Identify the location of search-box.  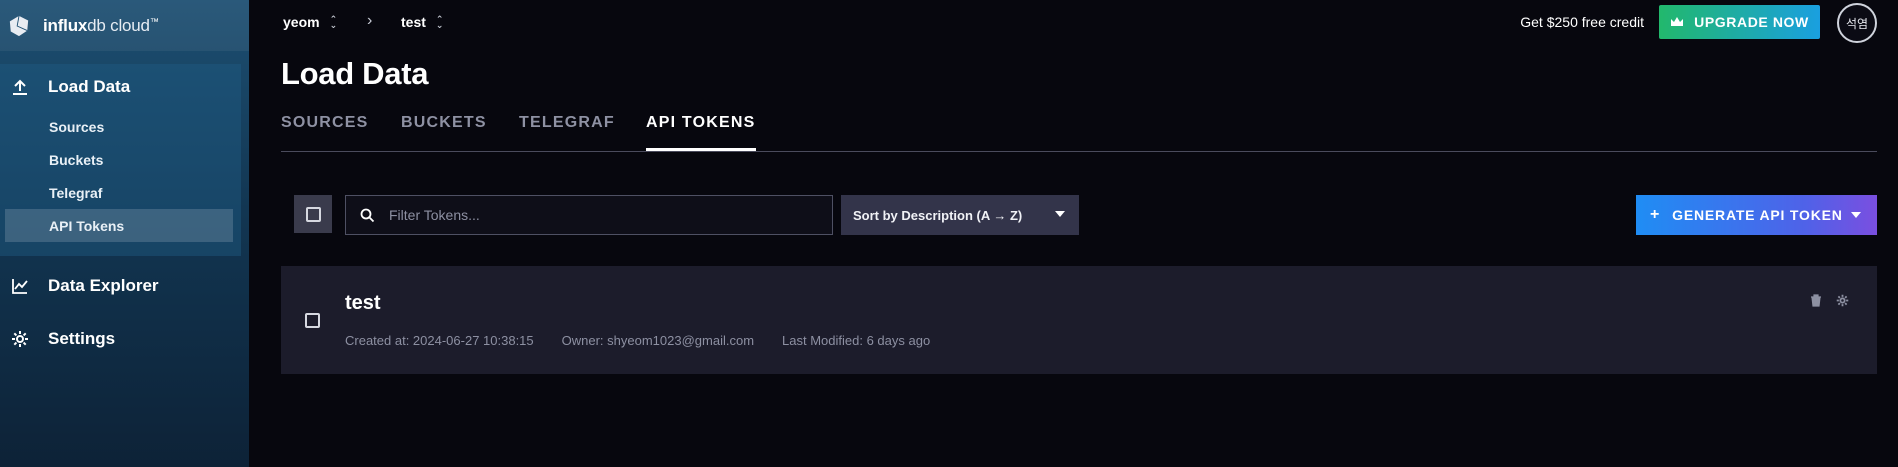
(589, 215).